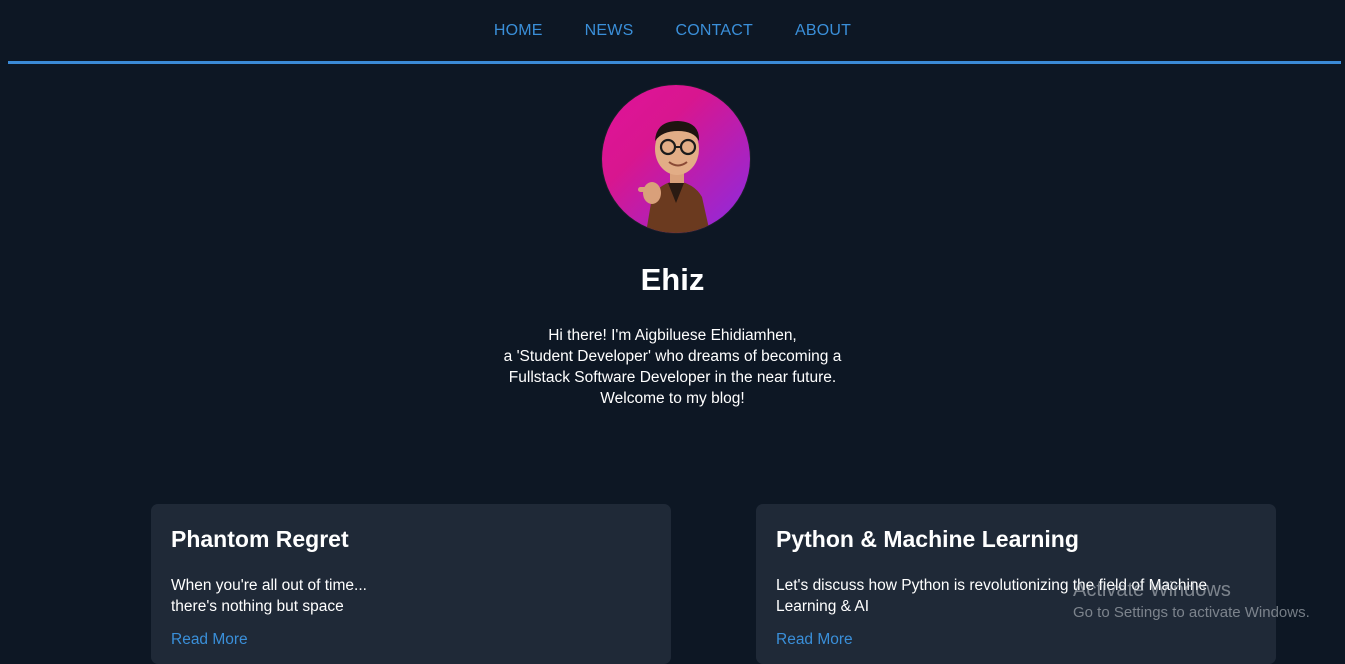 The image size is (1345, 664). I want to click on profile-name: Ehiz, so click(672, 279).